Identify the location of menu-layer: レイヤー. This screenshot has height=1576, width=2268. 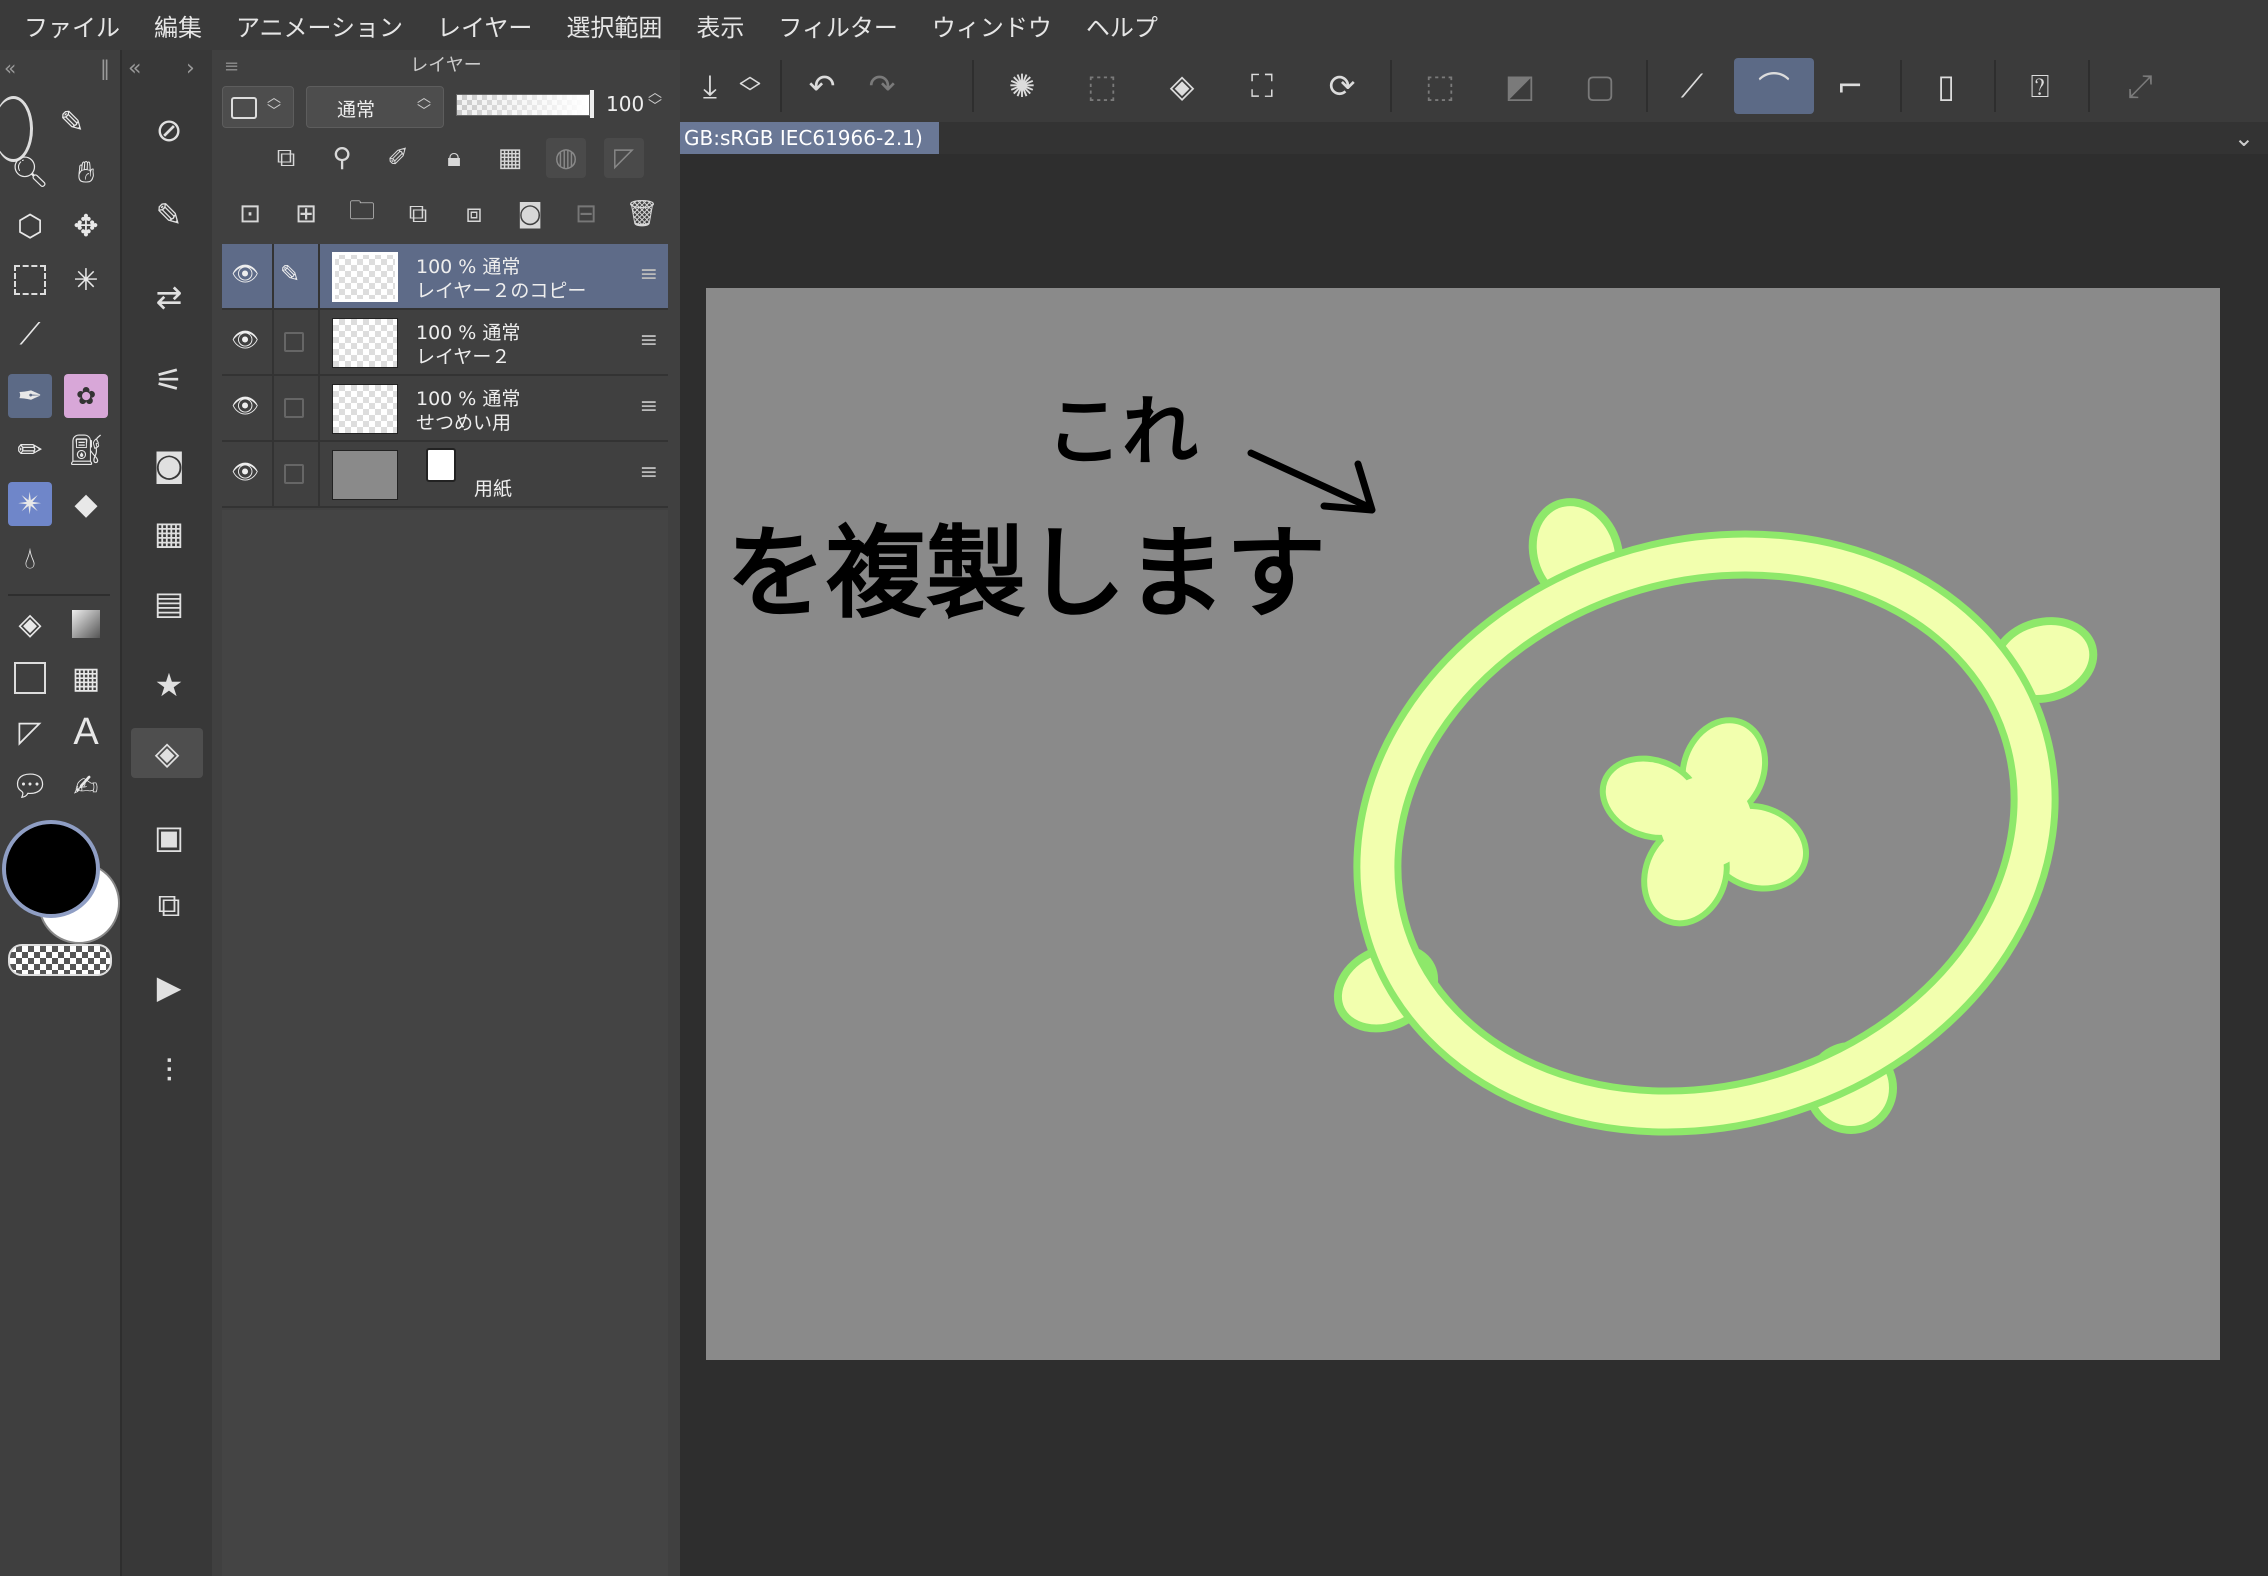
(484, 25).